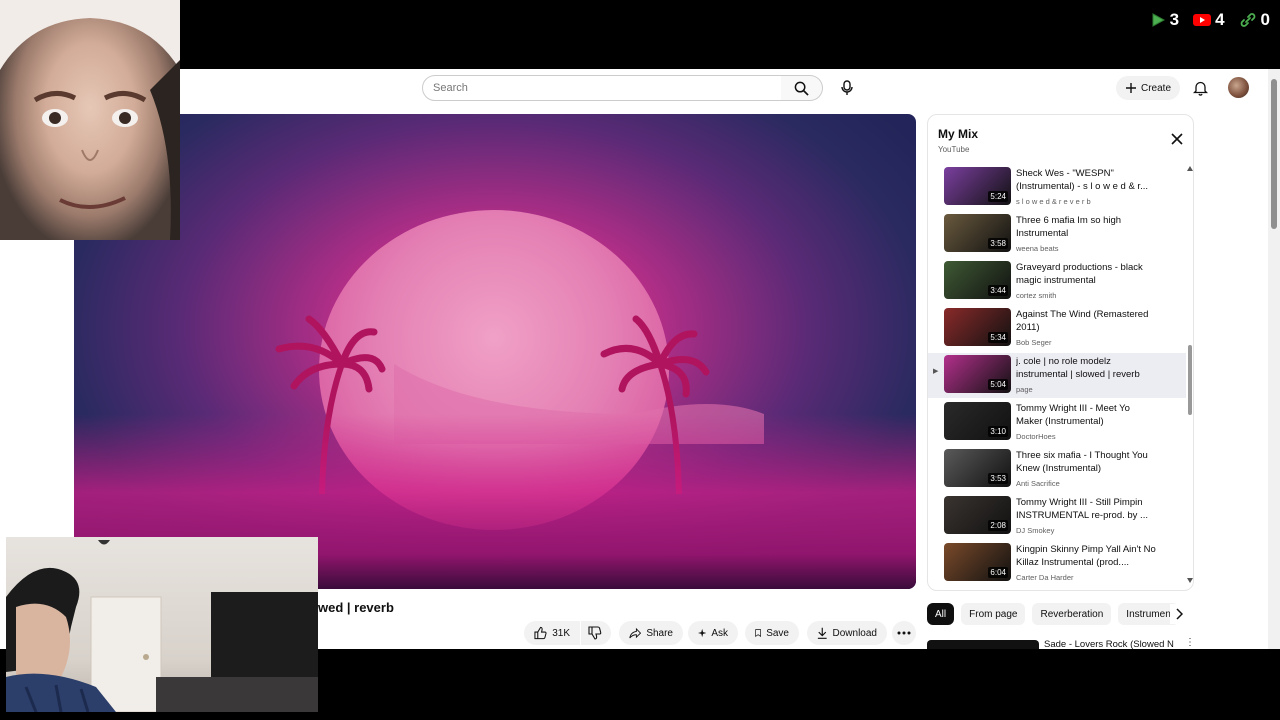  Describe the element at coordinates (977, 374) in the screenshot. I see `playlist-thumbnail: 5:04` at that location.